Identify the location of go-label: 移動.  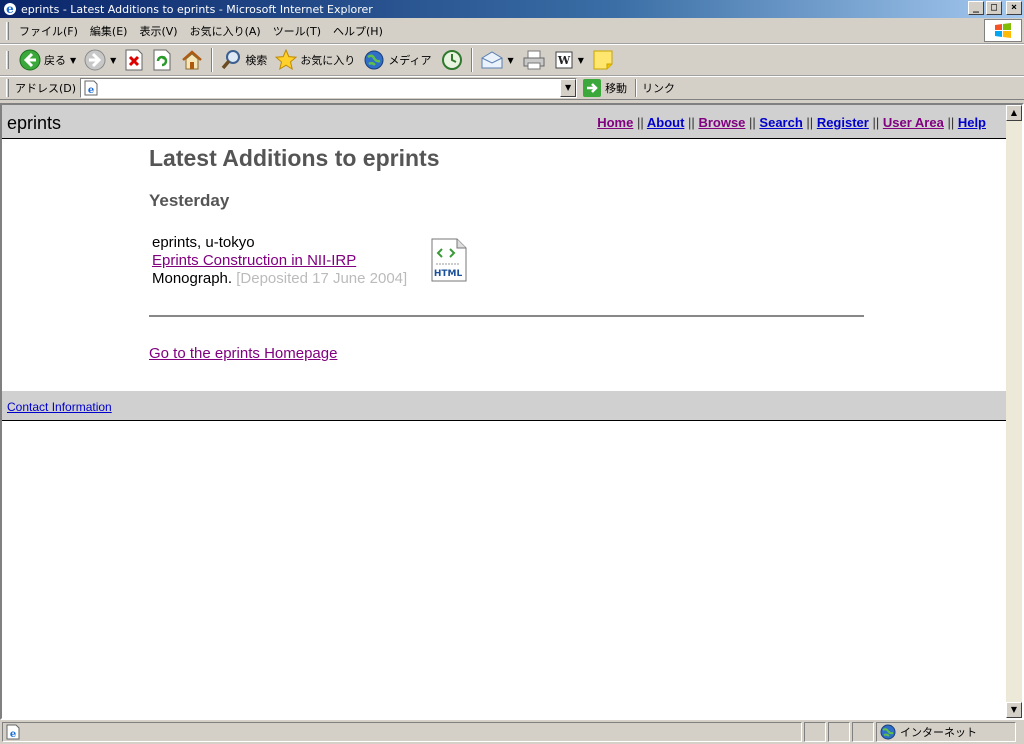
(616, 88).